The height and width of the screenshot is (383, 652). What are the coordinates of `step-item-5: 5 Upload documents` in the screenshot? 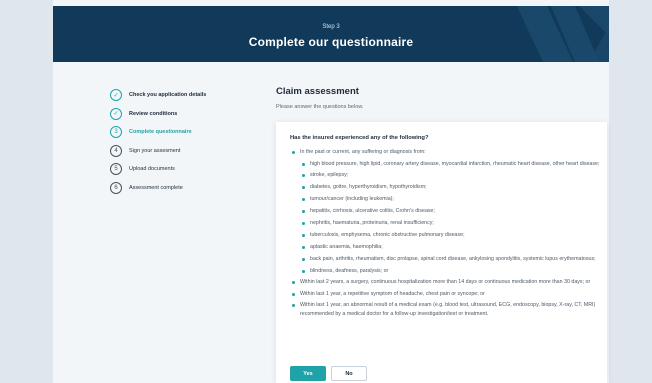 It's located at (158, 169).